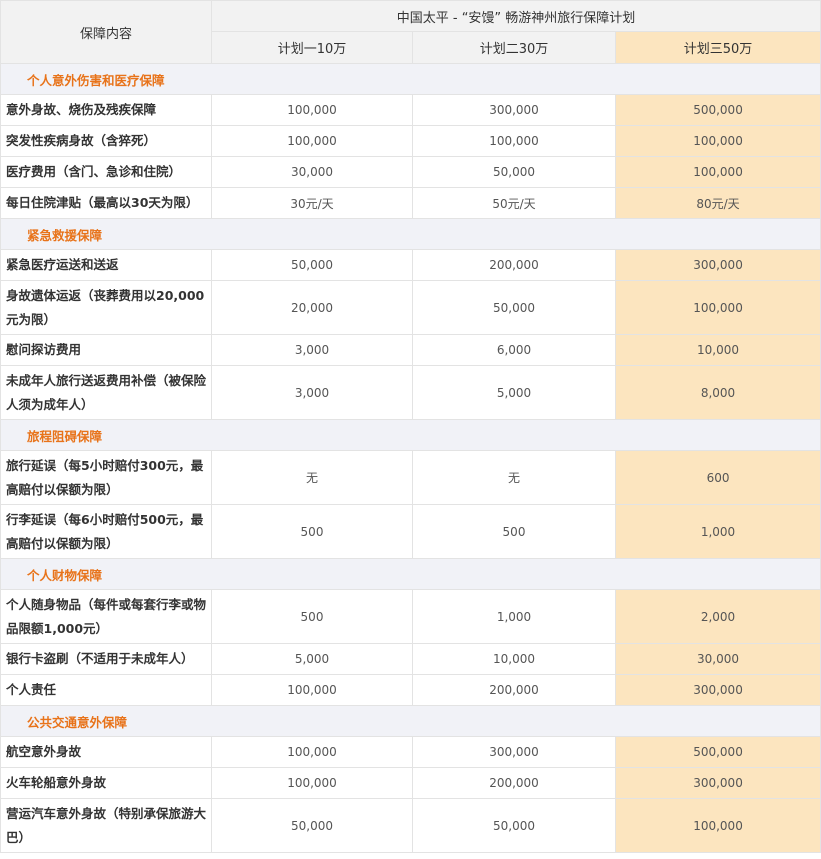 This screenshot has height=859, width=821. I want to click on plan-1-value: 无, so click(312, 477).